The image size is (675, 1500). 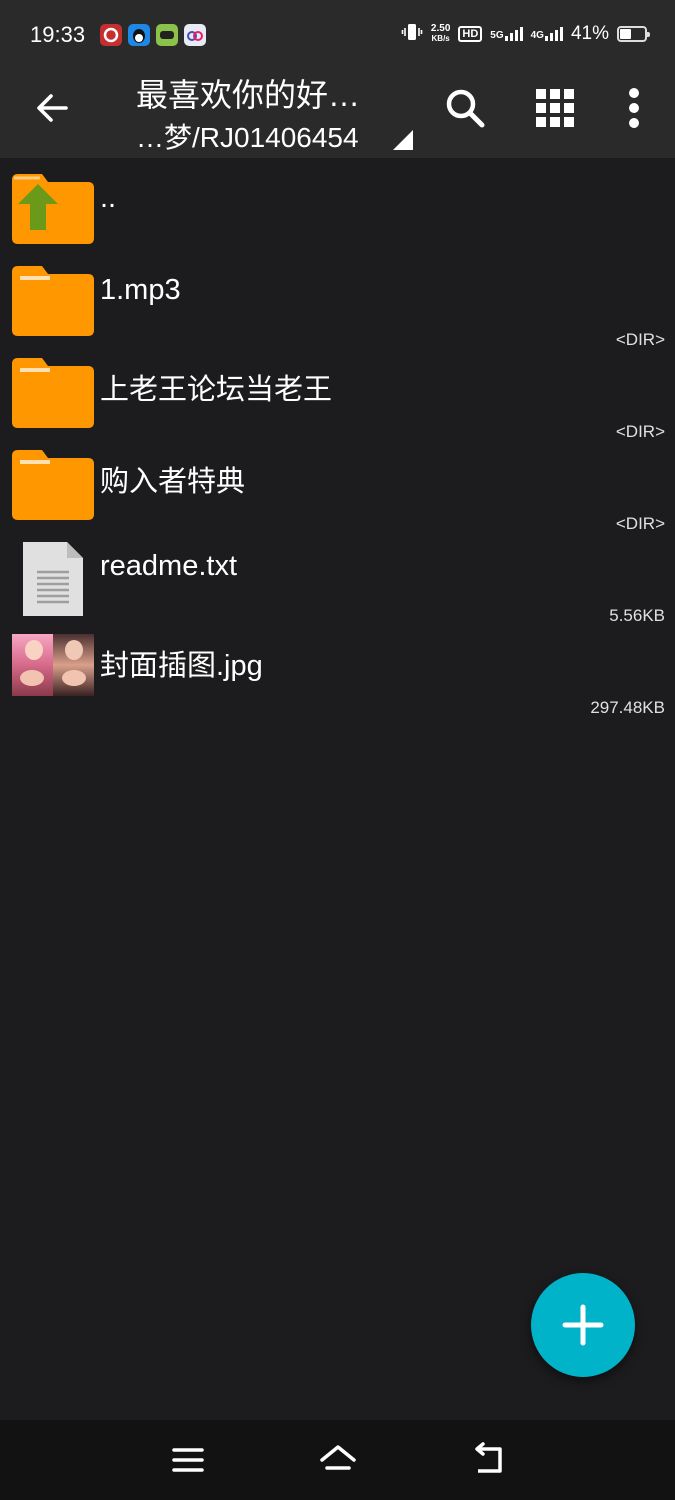 I want to click on app-toolbar: 最喜欢你的好… …梦/RJ01406454, so click(x=337, y=113).